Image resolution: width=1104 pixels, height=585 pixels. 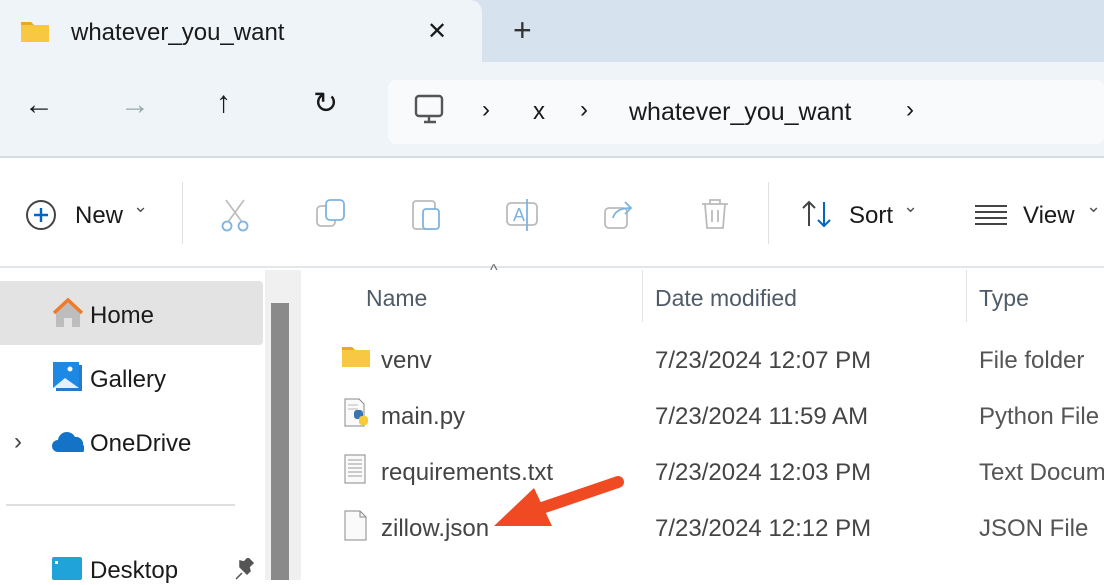 I want to click on onedrive-icon, so click(x=68, y=442).